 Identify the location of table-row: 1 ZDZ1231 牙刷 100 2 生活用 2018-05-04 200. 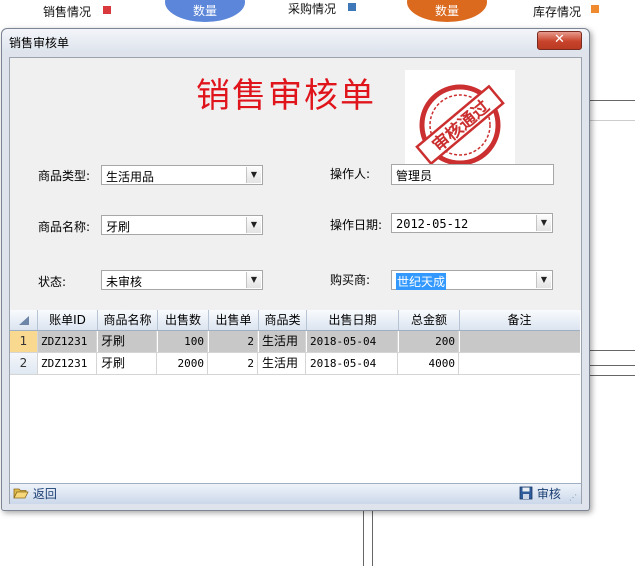
(295, 342).